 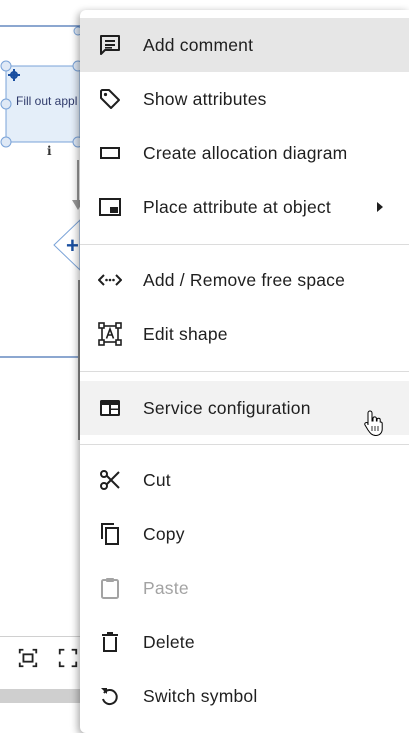 I want to click on menu-item-label: Place attribute at object, so click(x=237, y=206).